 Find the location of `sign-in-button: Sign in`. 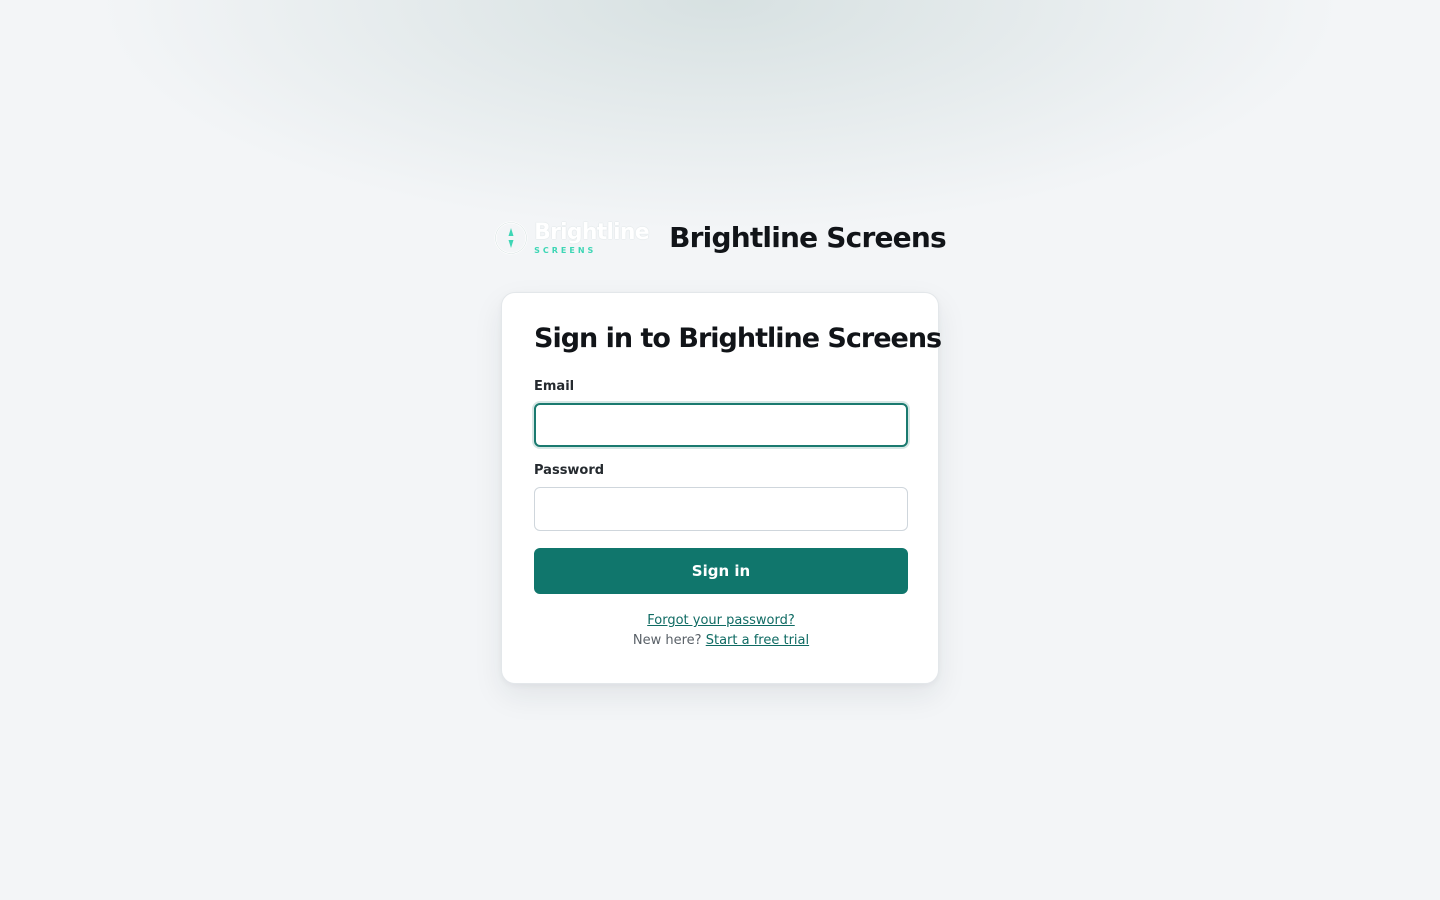

sign-in-button: Sign in is located at coordinates (721, 571).